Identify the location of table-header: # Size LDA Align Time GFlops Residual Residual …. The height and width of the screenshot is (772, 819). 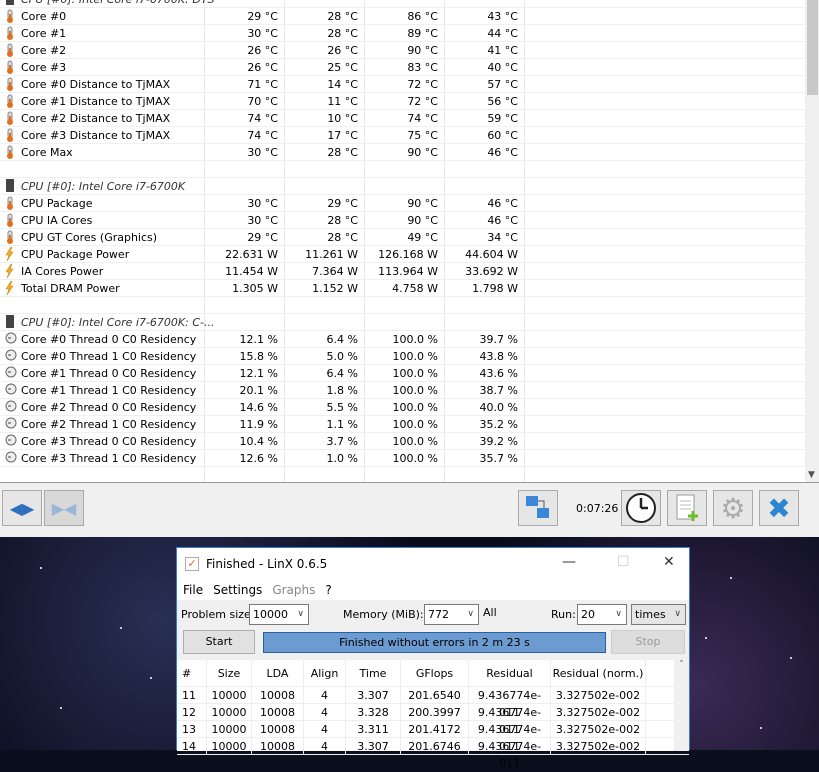
(433, 673).